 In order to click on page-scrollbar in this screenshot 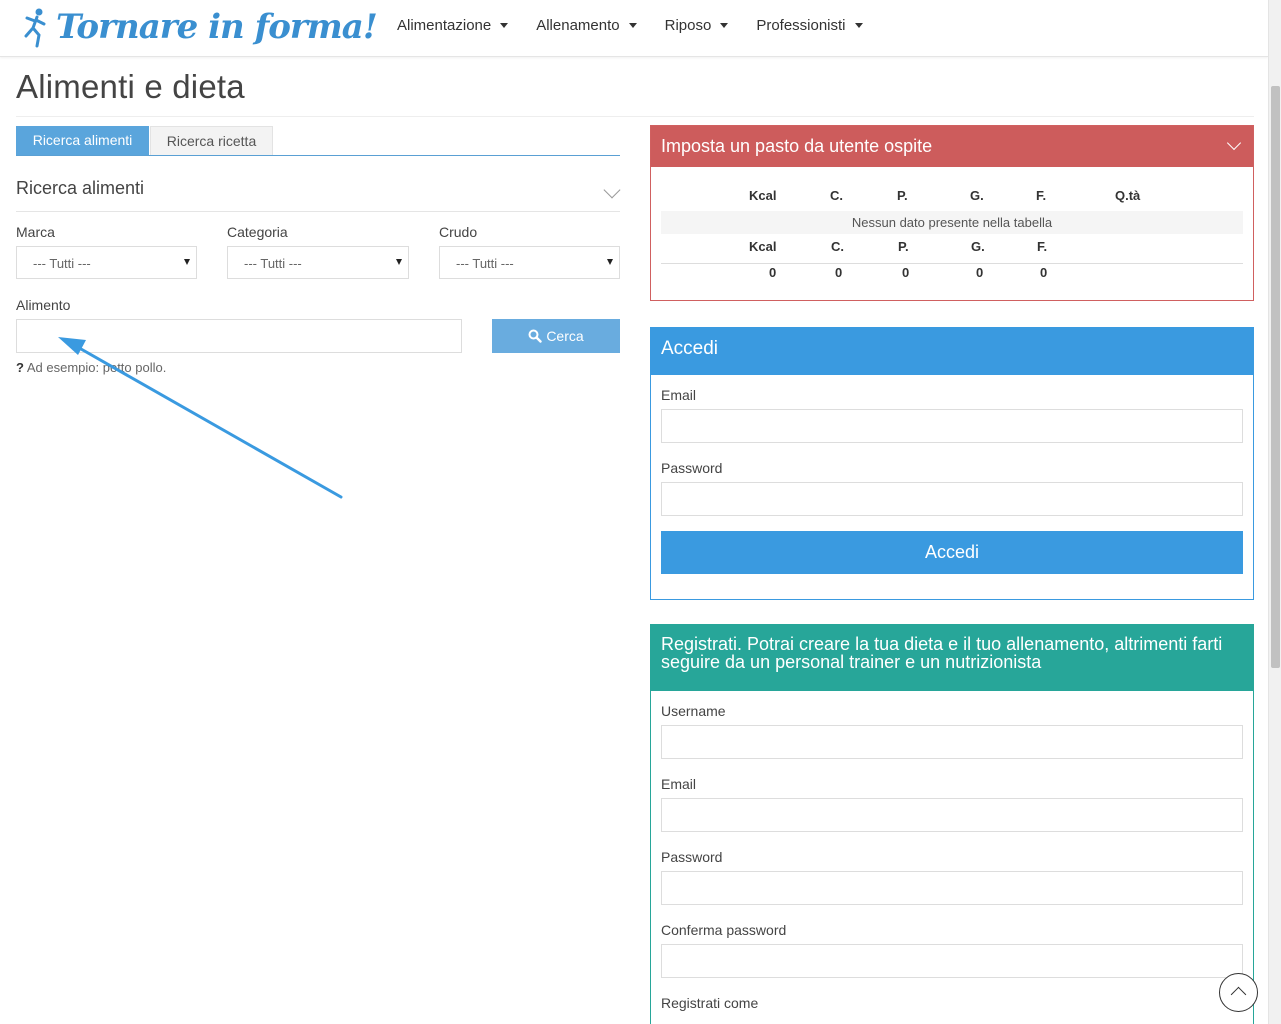, I will do `click(1274, 512)`.